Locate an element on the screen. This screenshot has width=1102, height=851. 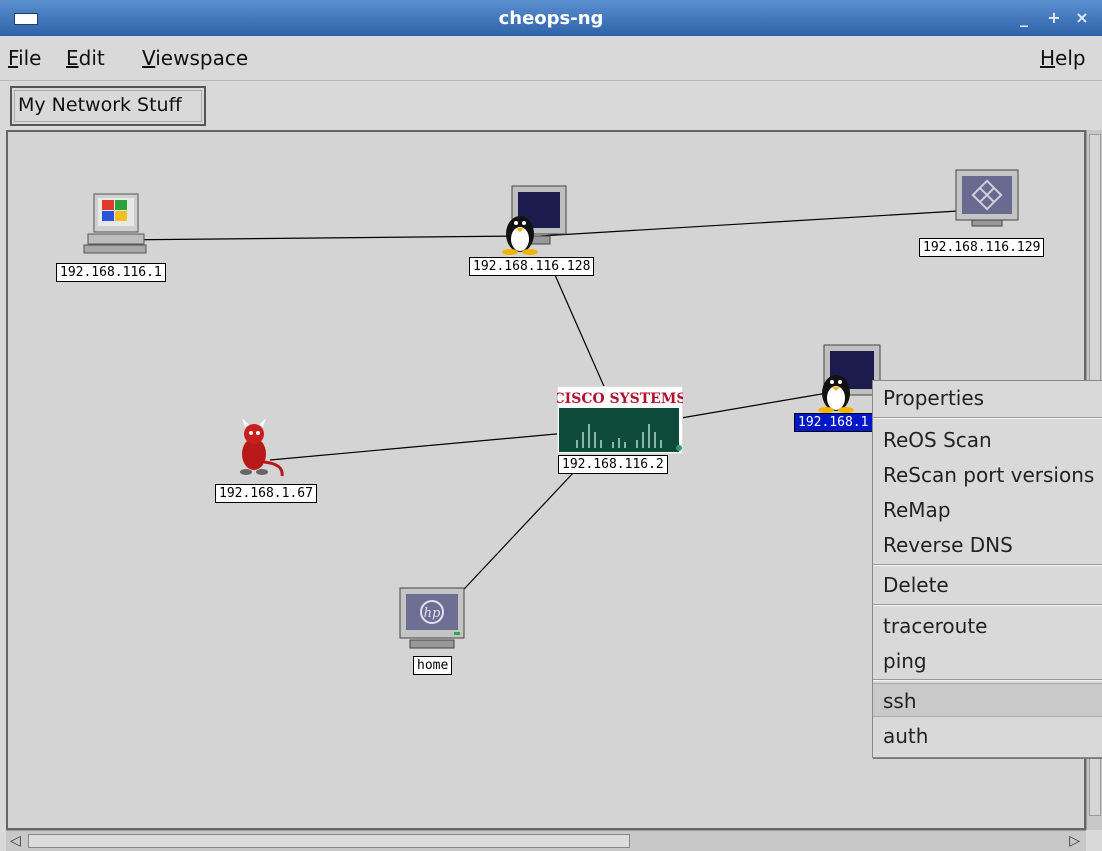
svg-text: hp is located at coordinates (432, 613).